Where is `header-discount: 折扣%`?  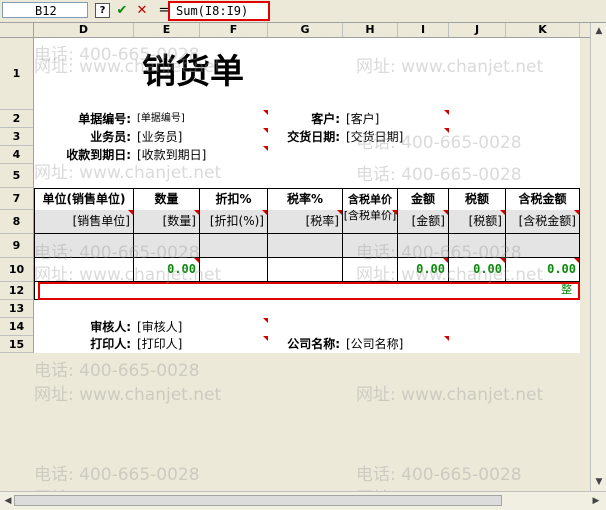
header-discount: 折扣% is located at coordinates (234, 200).